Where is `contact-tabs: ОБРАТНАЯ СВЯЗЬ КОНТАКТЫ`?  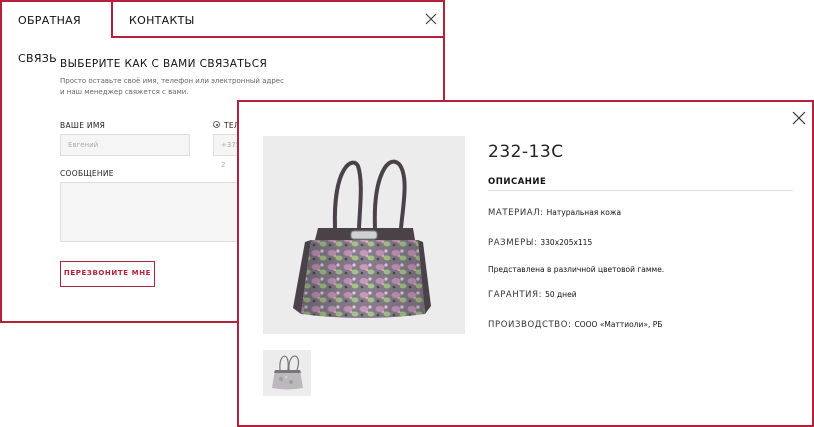 contact-tabs: ОБРАТНАЯ СВЯЗЬ КОНТАКТЫ is located at coordinates (223, 33).